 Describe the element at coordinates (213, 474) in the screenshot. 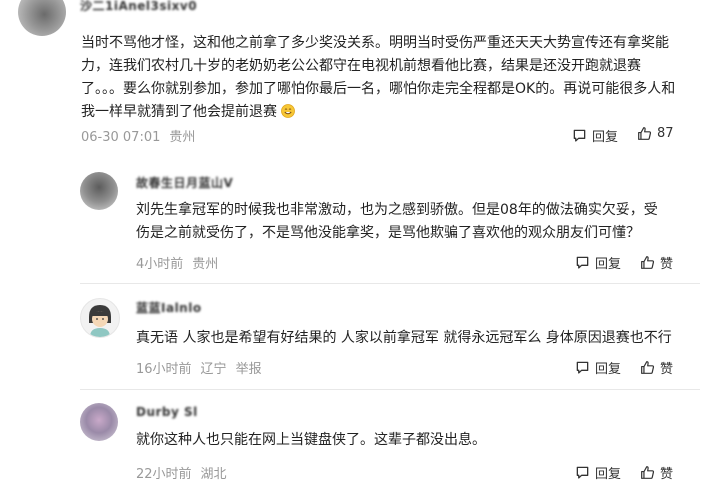

I see `reply-location: 湖北` at that location.